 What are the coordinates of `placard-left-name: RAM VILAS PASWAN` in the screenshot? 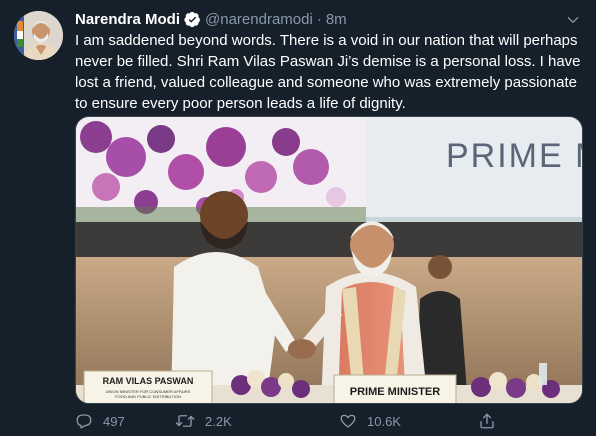 It's located at (148, 381).